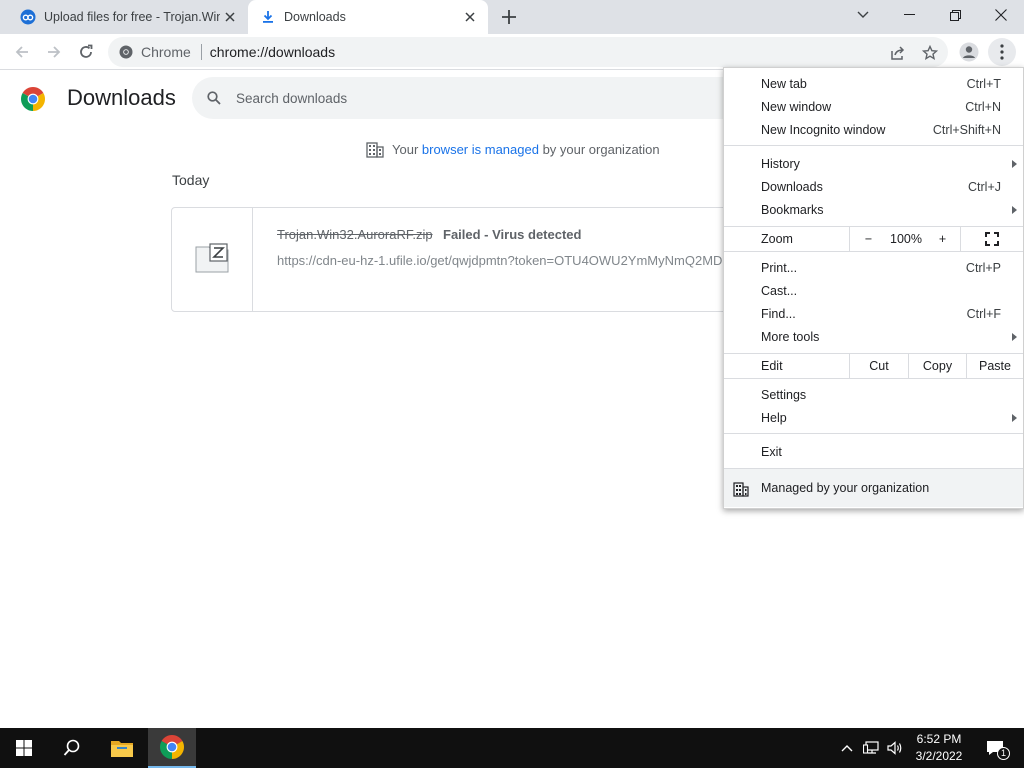  What do you see at coordinates (126, 52) in the screenshot?
I see `chrome-icon` at bounding box center [126, 52].